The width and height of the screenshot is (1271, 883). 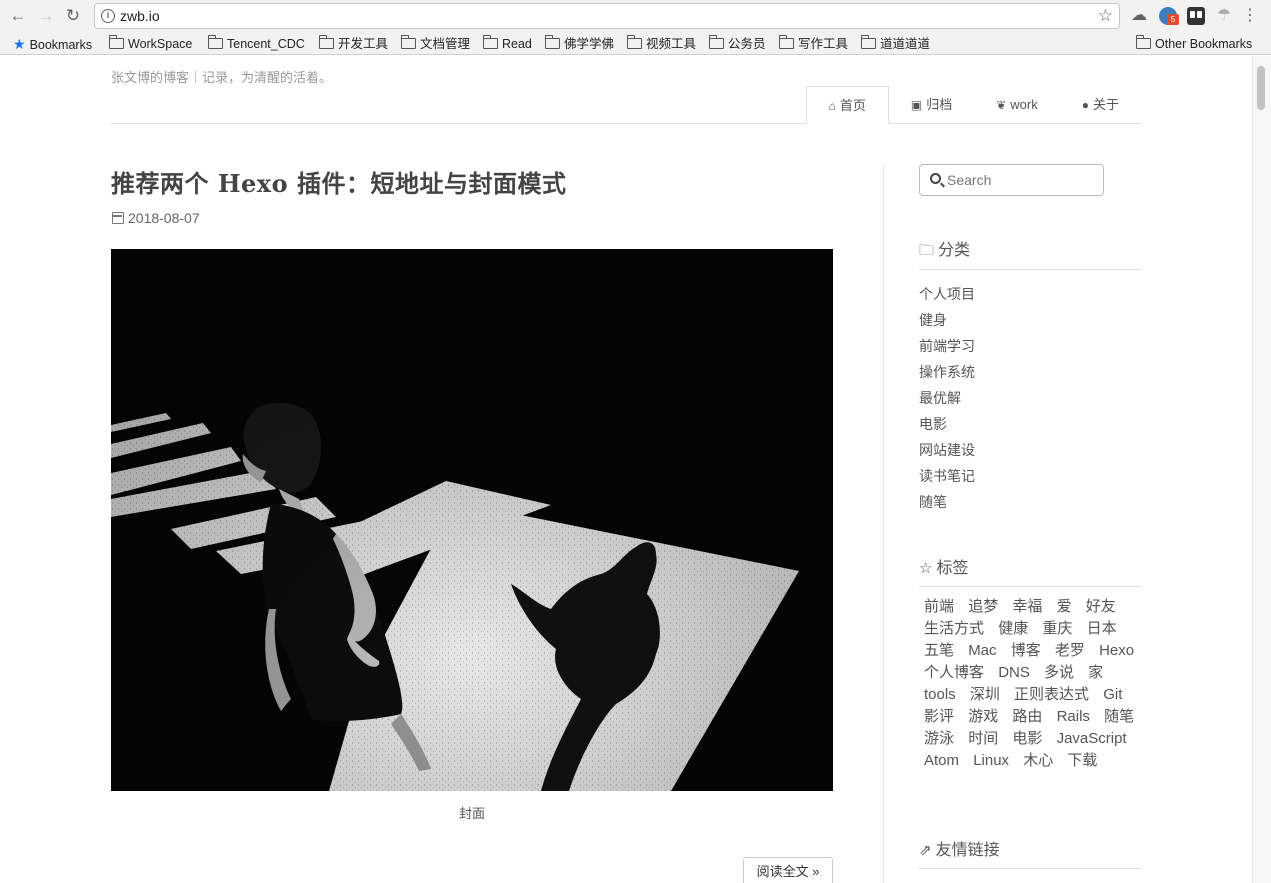 What do you see at coordinates (1017, 105) in the screenshot?
I see `nav-tab-work: ❦ work` at bounding box center [1017, 105].